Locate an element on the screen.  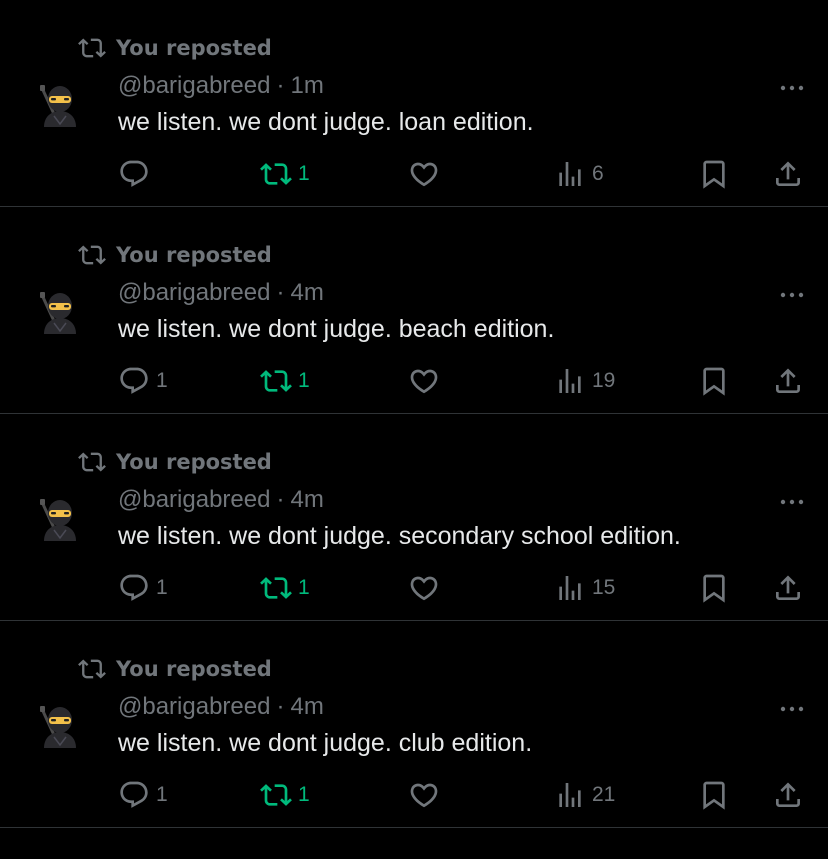
post-text: we listen. we dont judge. club edition. is located at coordinates (325, 743).